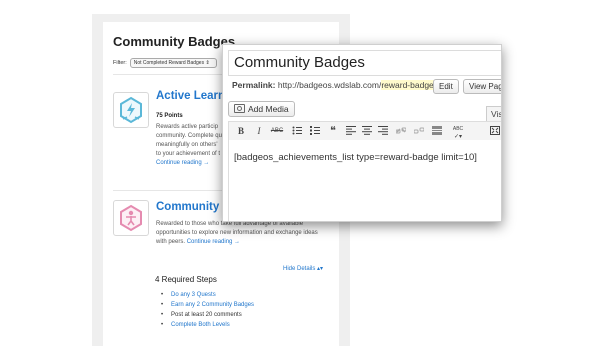  I want to click on step-item: Earn any 2 Community Badges, so click(207, 305).